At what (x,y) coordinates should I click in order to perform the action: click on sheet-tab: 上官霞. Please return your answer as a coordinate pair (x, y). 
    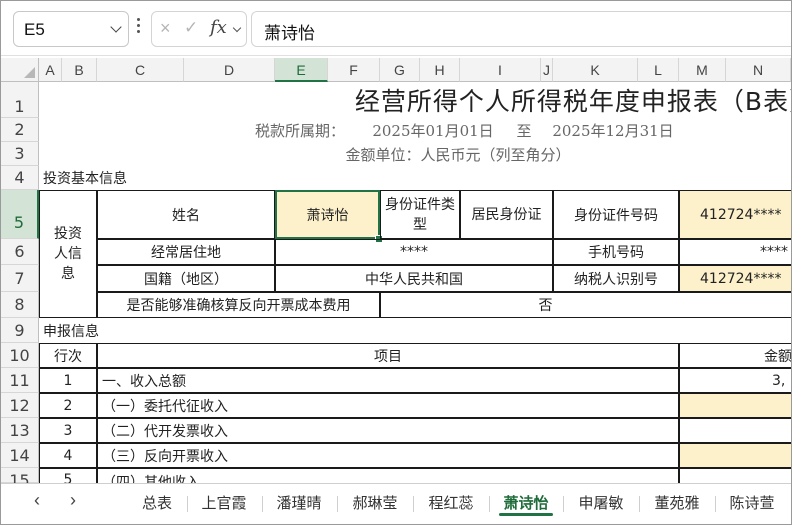
    Looking at the image, I should click on (224, 502).